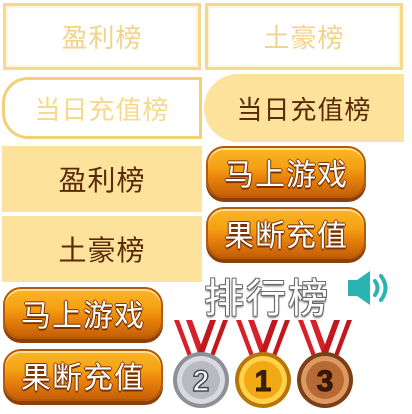  Describe the element at coordinates (201, 381) in the screenshot. I see `medal-rank-label: 2` at that location.